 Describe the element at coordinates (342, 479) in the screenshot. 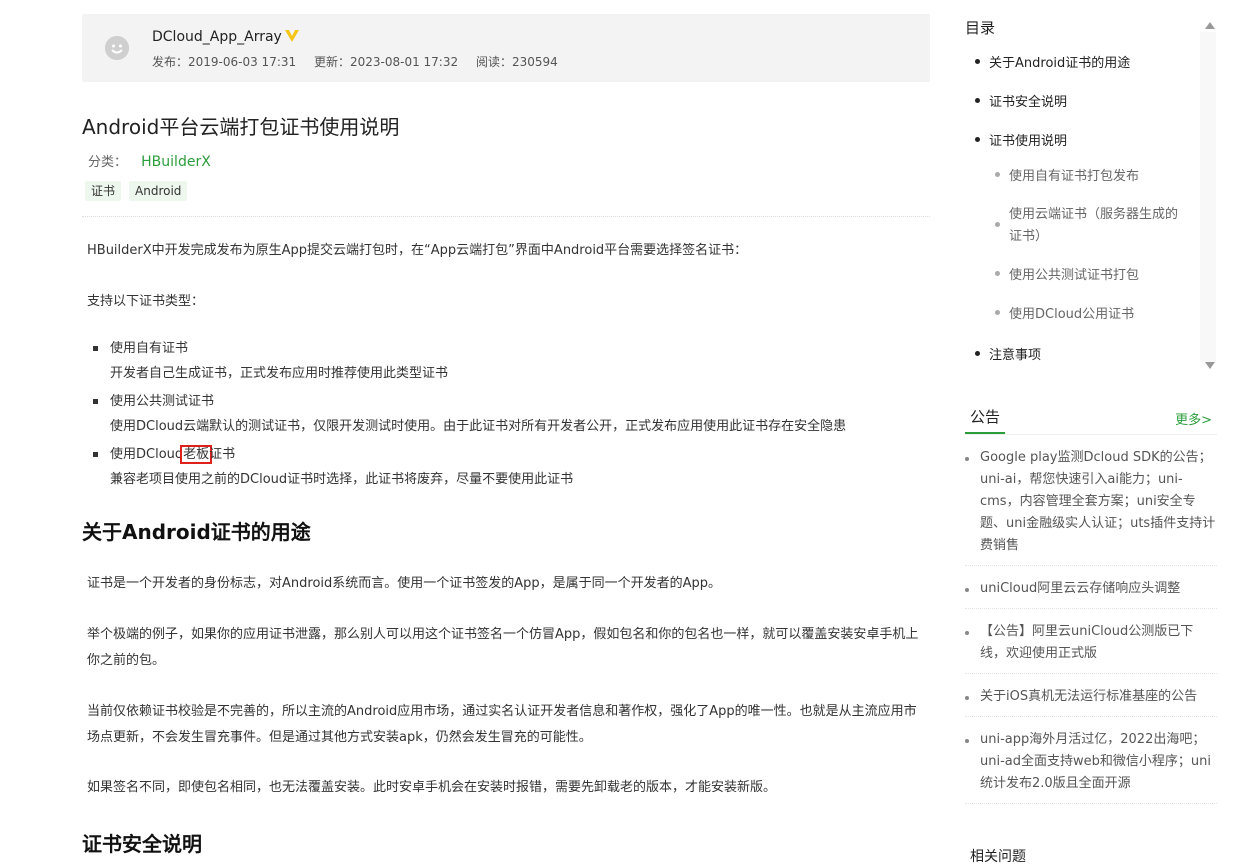

I see `cert-type-desc: 兼容老项目使用之前的DCloud证书时选择，此证书将废弃，尽量不要使用此证书` at that location.